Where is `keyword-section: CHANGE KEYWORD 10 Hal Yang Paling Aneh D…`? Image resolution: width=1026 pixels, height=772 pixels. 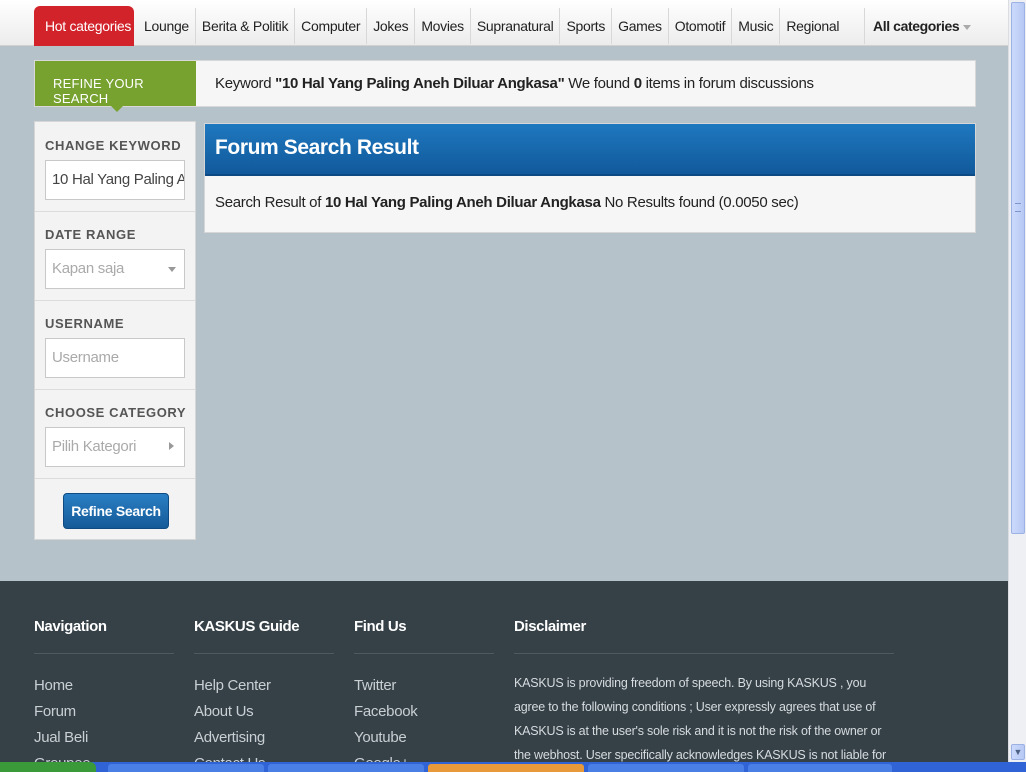 keyword-section: CHANGE KEYWORD 10 Hal Yang Paling Aneh D… is located at coordinates (115, 167).